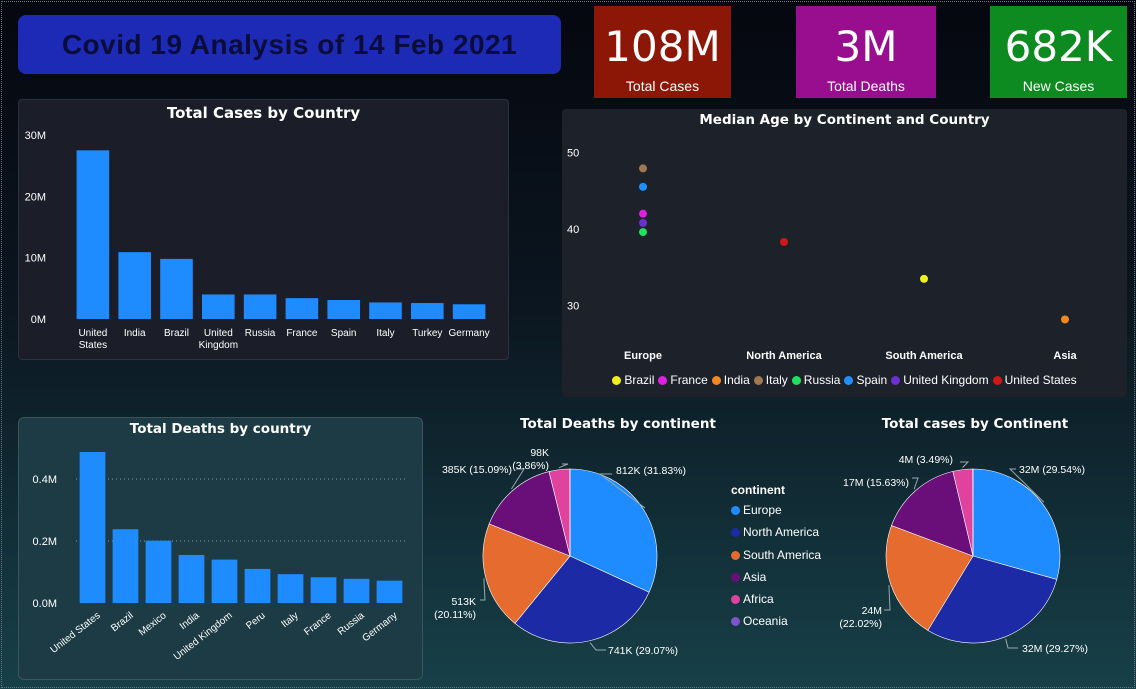 The width and height of the screenshot is (1136, 689). I want to click on x-tick-label-south-america: South America, so click(924, 356).